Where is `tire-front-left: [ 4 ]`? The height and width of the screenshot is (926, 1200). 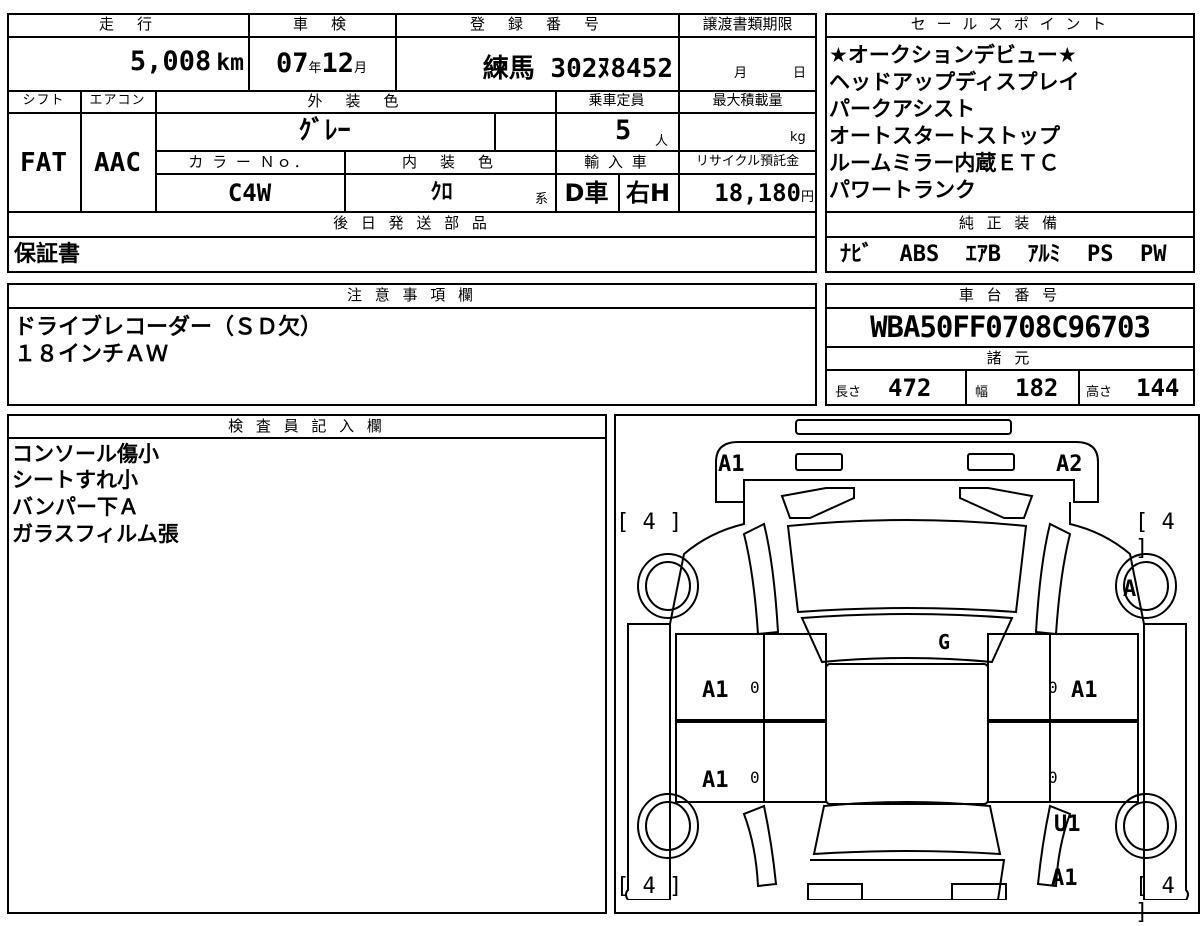
tire-front-left: [ 4 ] is located at coordinates (649, 522).